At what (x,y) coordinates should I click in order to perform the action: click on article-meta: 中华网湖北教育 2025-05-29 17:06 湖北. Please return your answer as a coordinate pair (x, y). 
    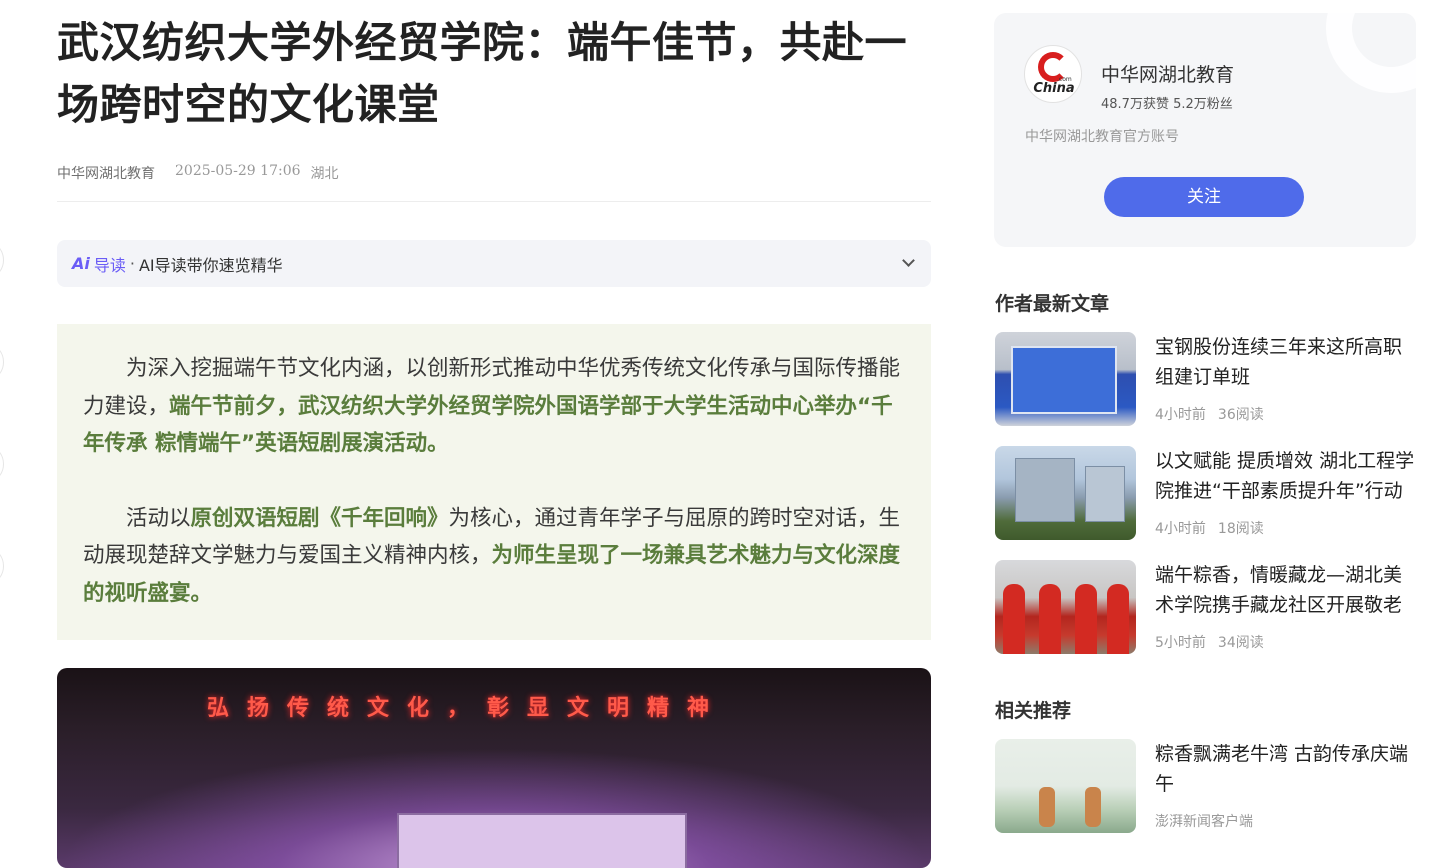
    Looking at the image, I should click on (198, 173).